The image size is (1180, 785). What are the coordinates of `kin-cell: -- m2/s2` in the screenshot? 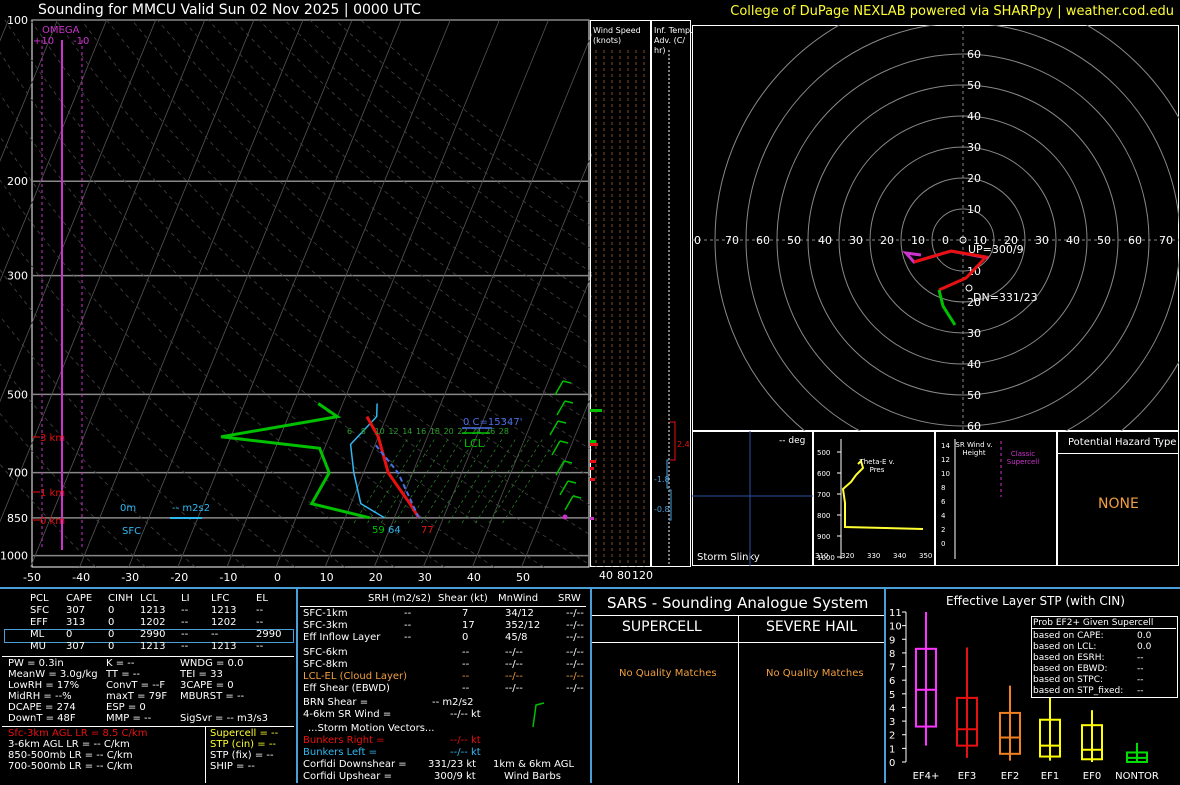 It's located at (453, 702).